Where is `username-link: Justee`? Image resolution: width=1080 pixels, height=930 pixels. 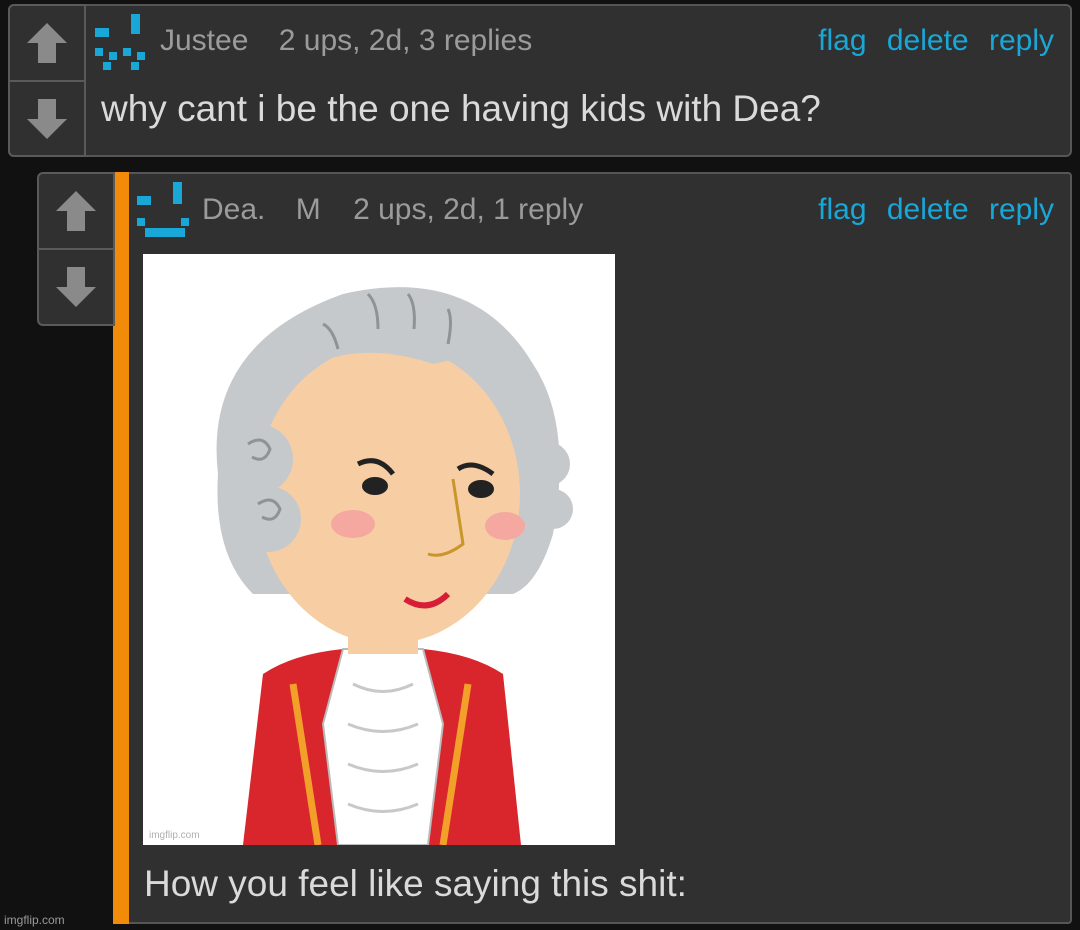 username-link: Justee is located at coordinates (204, 40).